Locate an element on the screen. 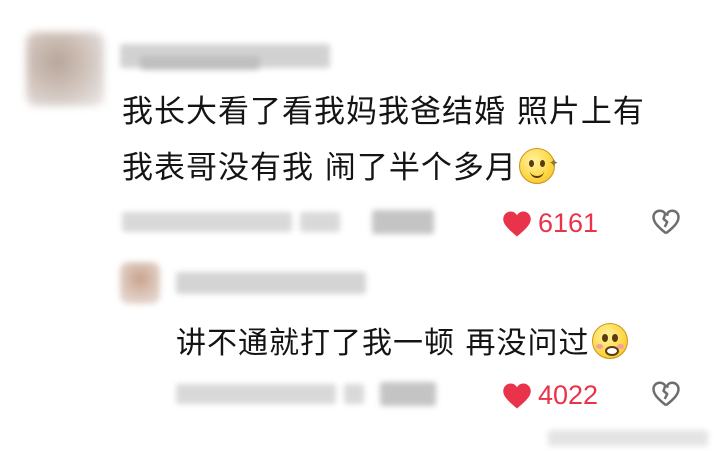  like-count: 6161 is located at coordinates (568, 223).